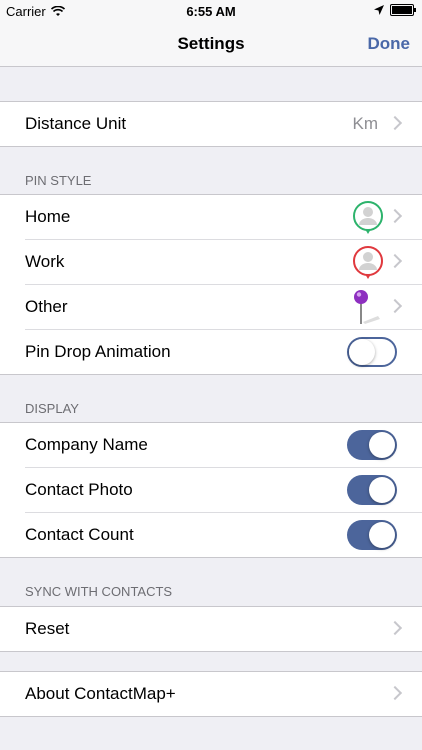 The width and height of the screenshot is (422, 750). What do you see at coordinates (52, 408) in the screenshot?
I see `section-header-display: DISPLAY` at bounding box center [52, 408].